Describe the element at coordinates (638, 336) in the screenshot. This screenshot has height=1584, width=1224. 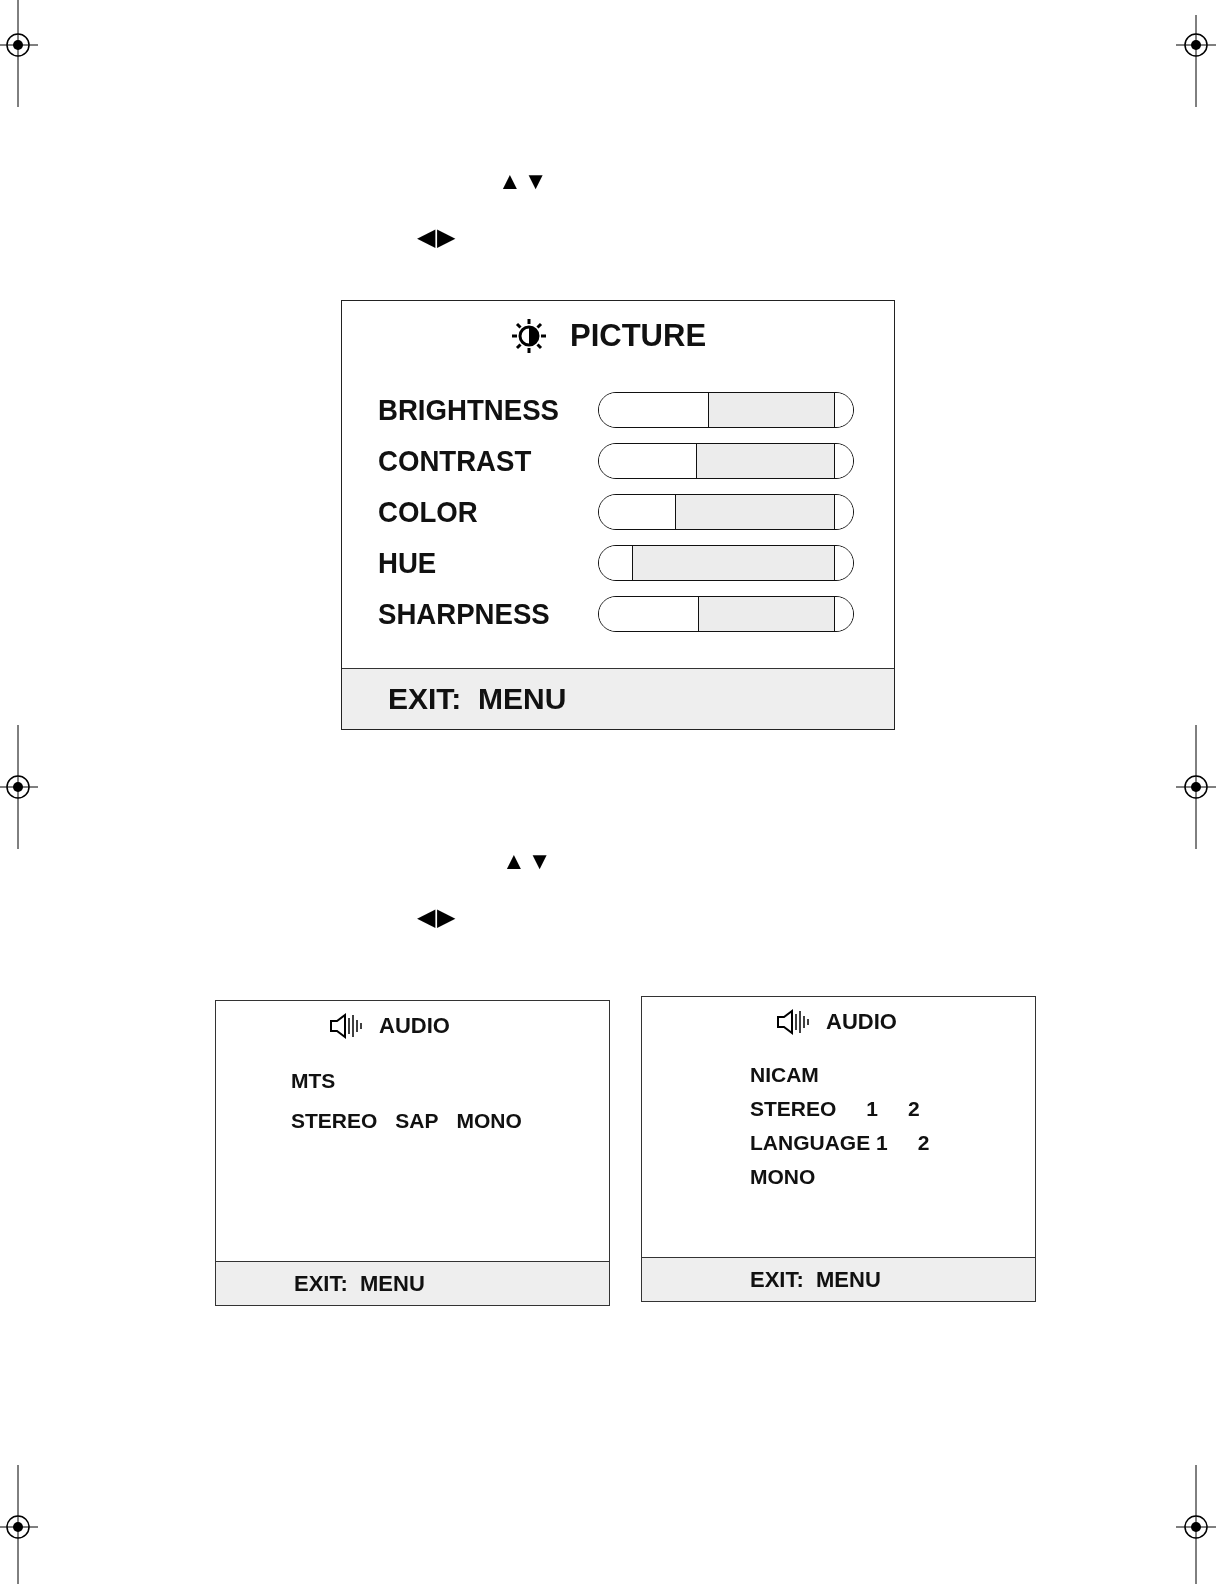
I see `menu-title: PICTURE` at that location.